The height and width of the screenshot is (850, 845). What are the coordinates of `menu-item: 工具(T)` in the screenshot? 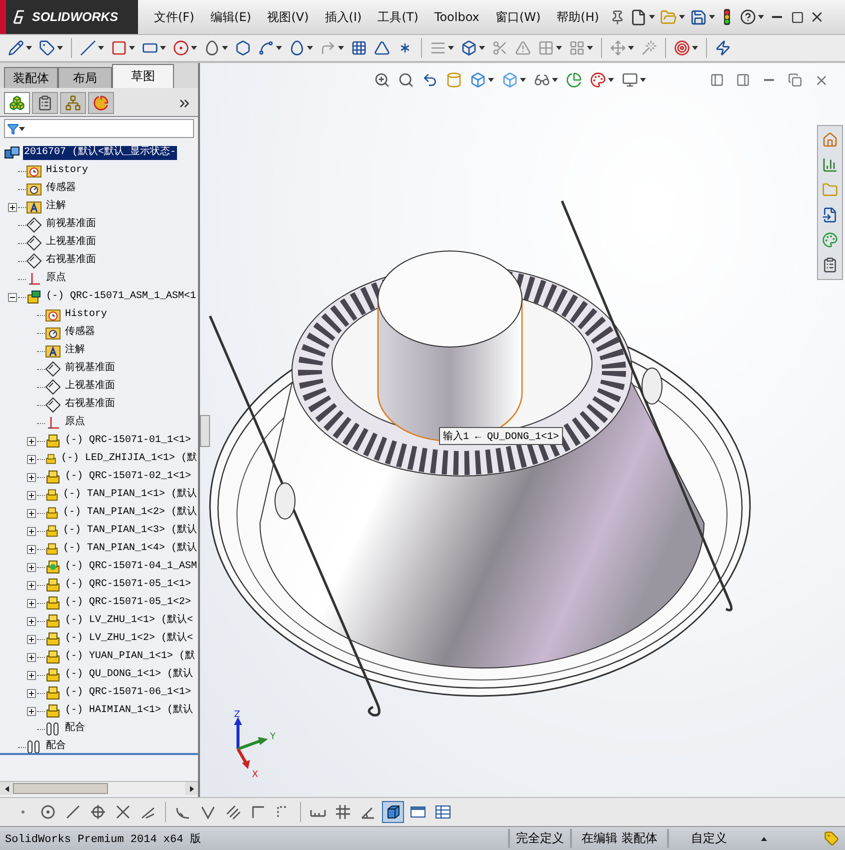 It's located at (398, 17).